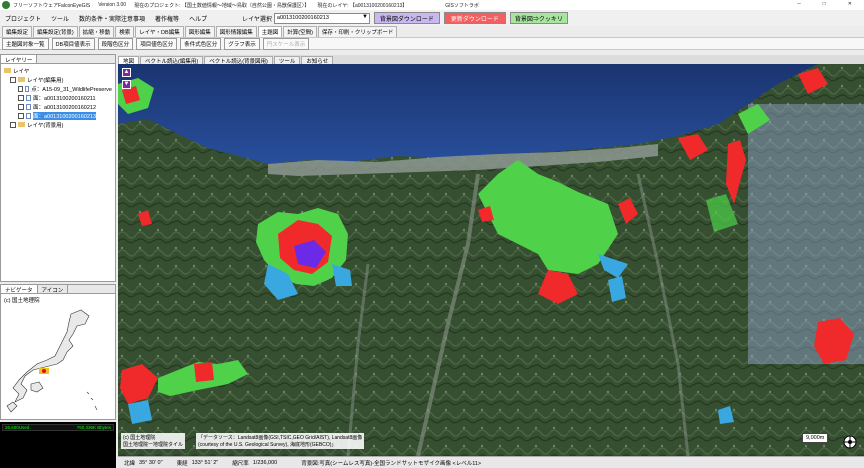 This screenshot has height=468, width=864. I want to click on layer-item: 点：A15-09_31_WildlifePreserve, so click(58, 88).